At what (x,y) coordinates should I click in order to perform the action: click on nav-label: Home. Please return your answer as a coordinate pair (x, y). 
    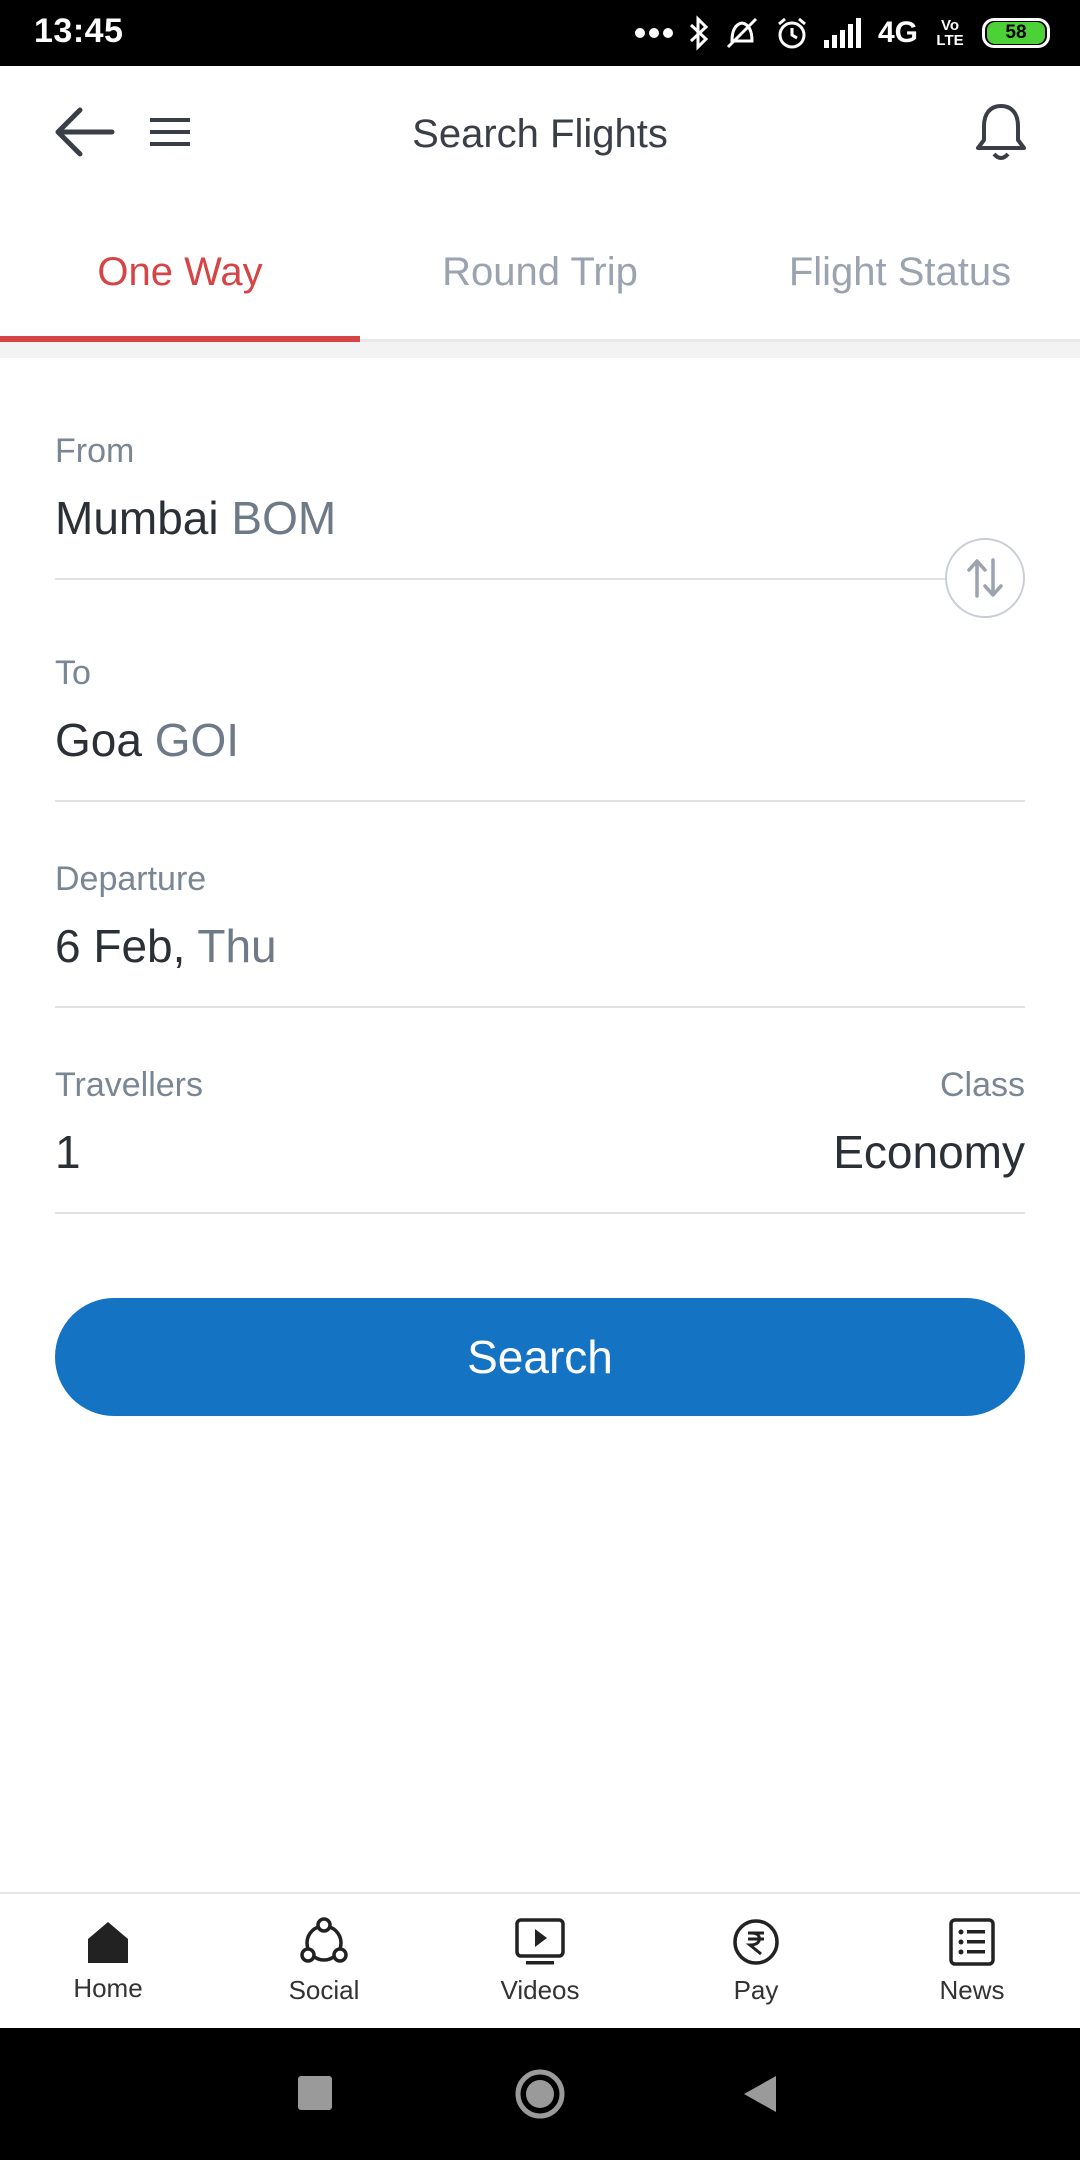
    Looking at the image, I should click on (108, 1987).